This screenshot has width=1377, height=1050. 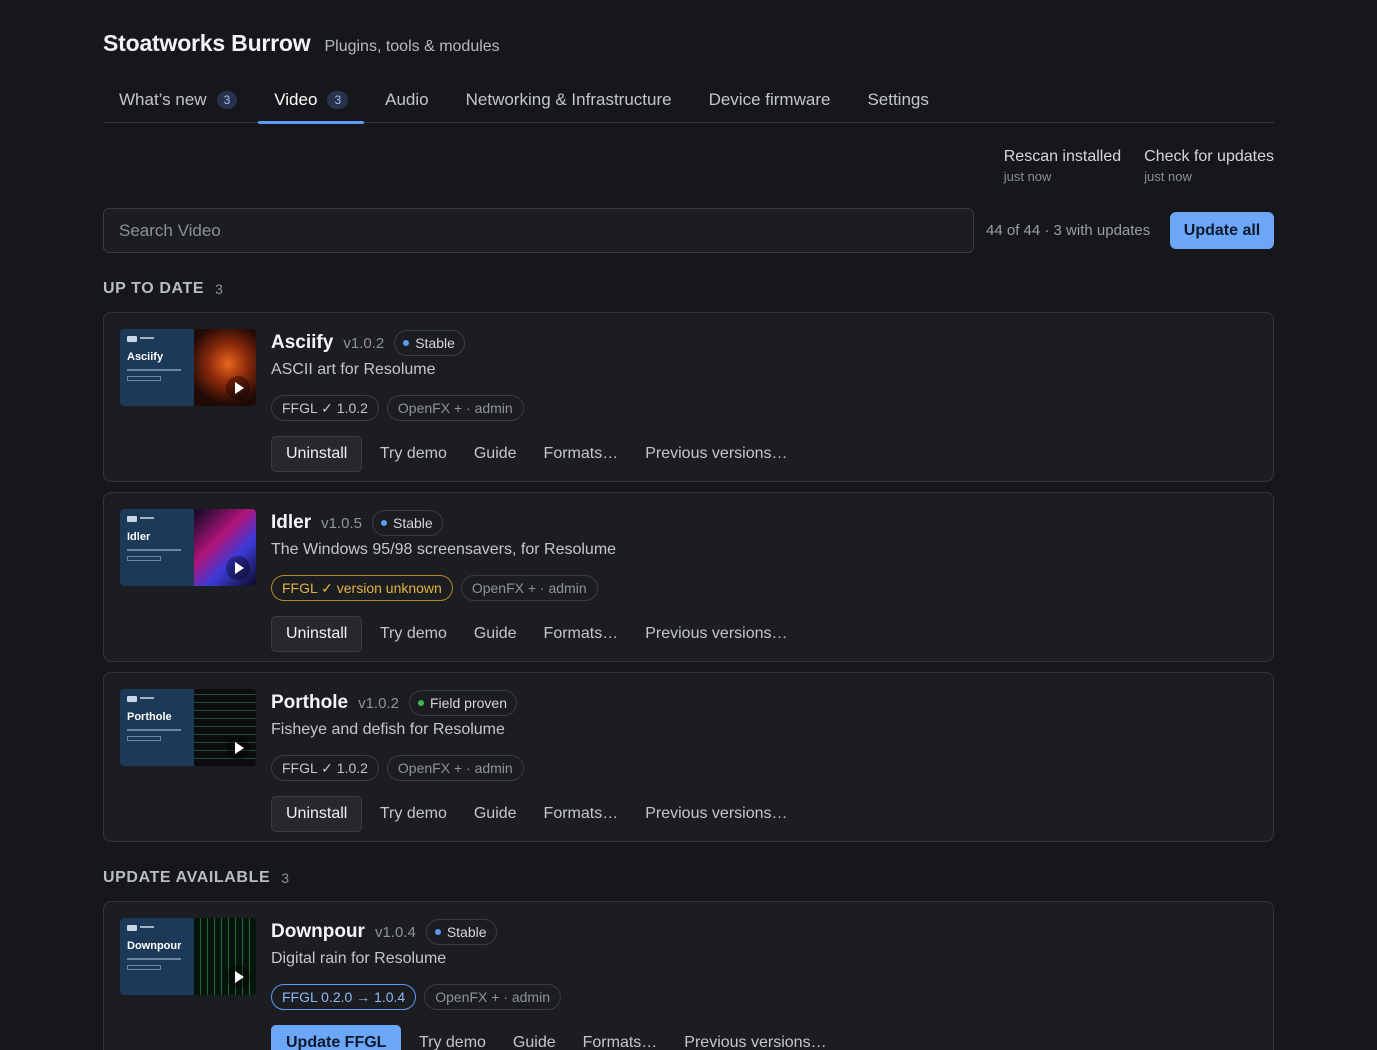 I want to click on plugin-description: Fisheye and defish for Resolume, so click(x=388, y=729).